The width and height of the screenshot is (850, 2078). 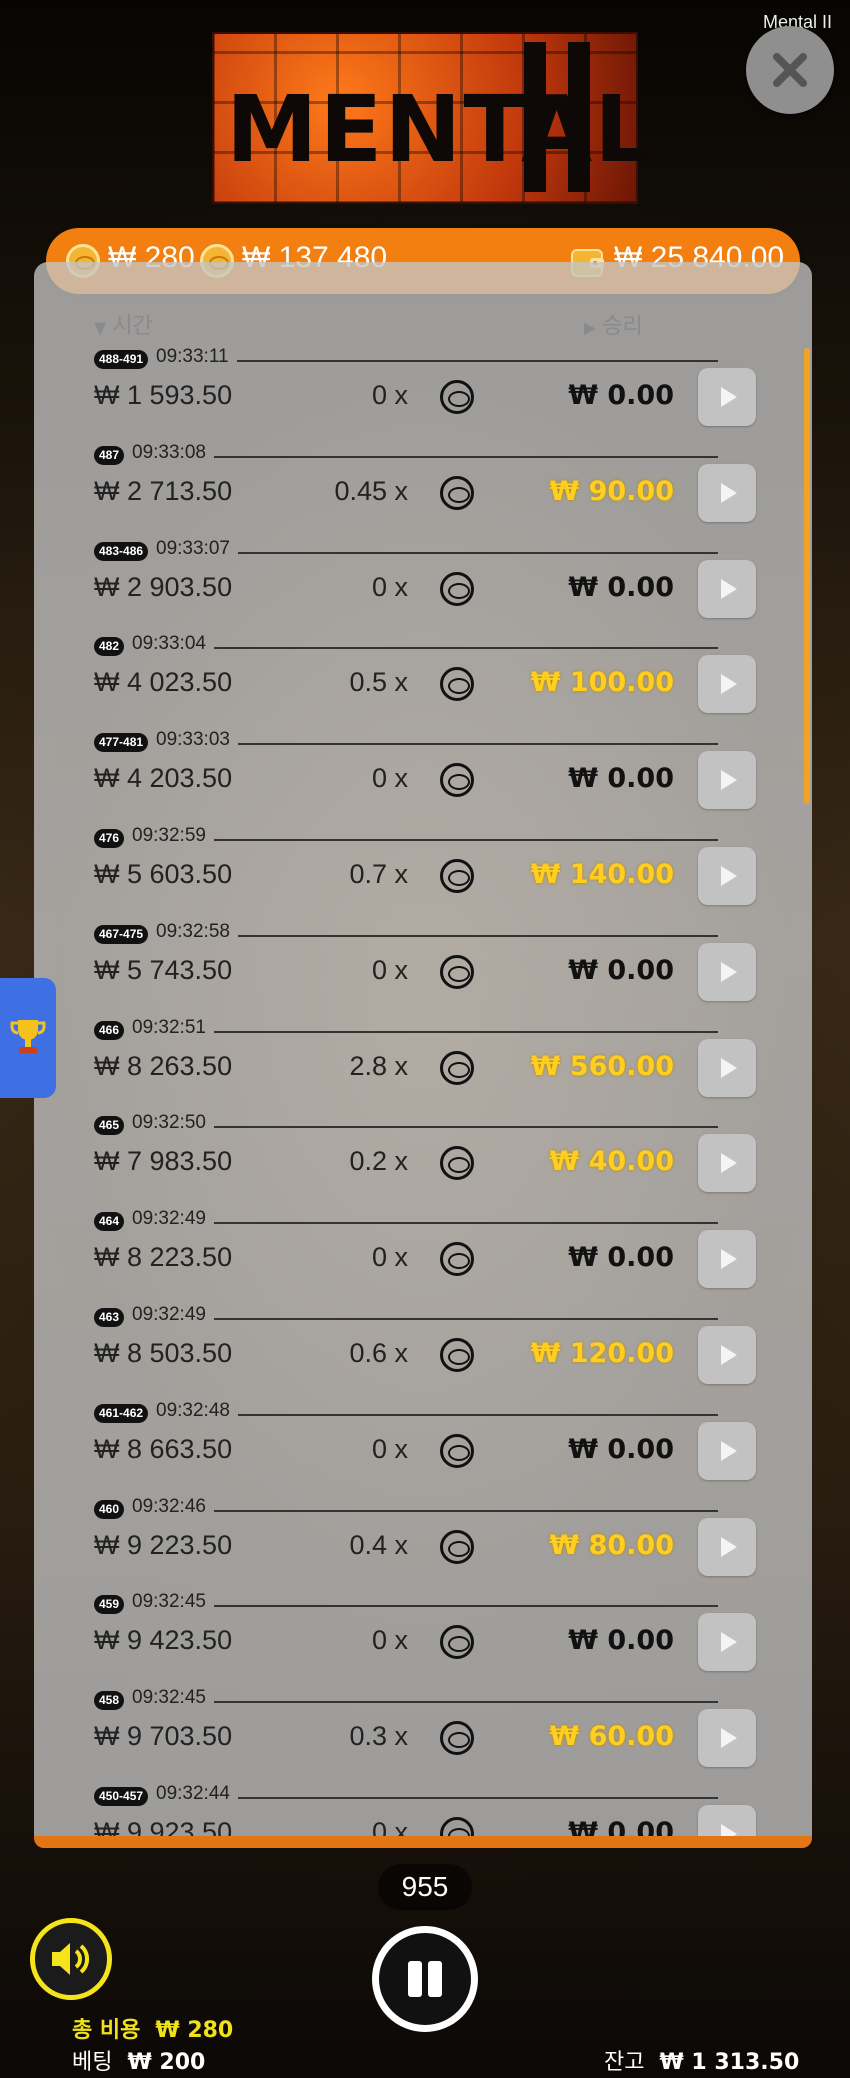 What do you see at coordinates (169, 1506) in the screenshot?
I see `round-time: 09:32:46` at bounding box center [169, 1506].